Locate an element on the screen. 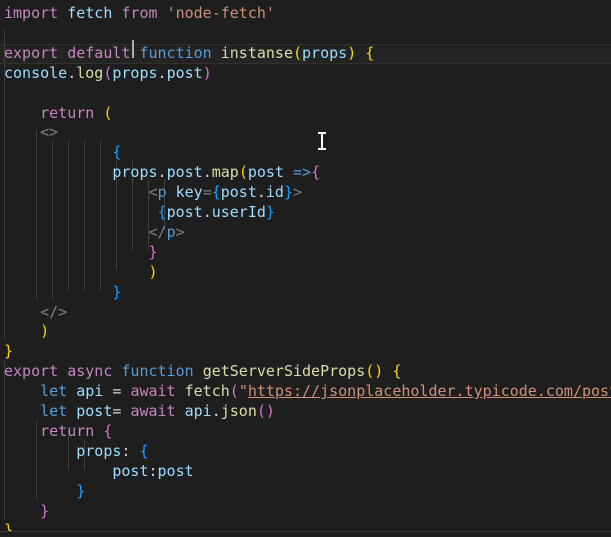  code-line-text: </> is located at coordinates (33, 313).